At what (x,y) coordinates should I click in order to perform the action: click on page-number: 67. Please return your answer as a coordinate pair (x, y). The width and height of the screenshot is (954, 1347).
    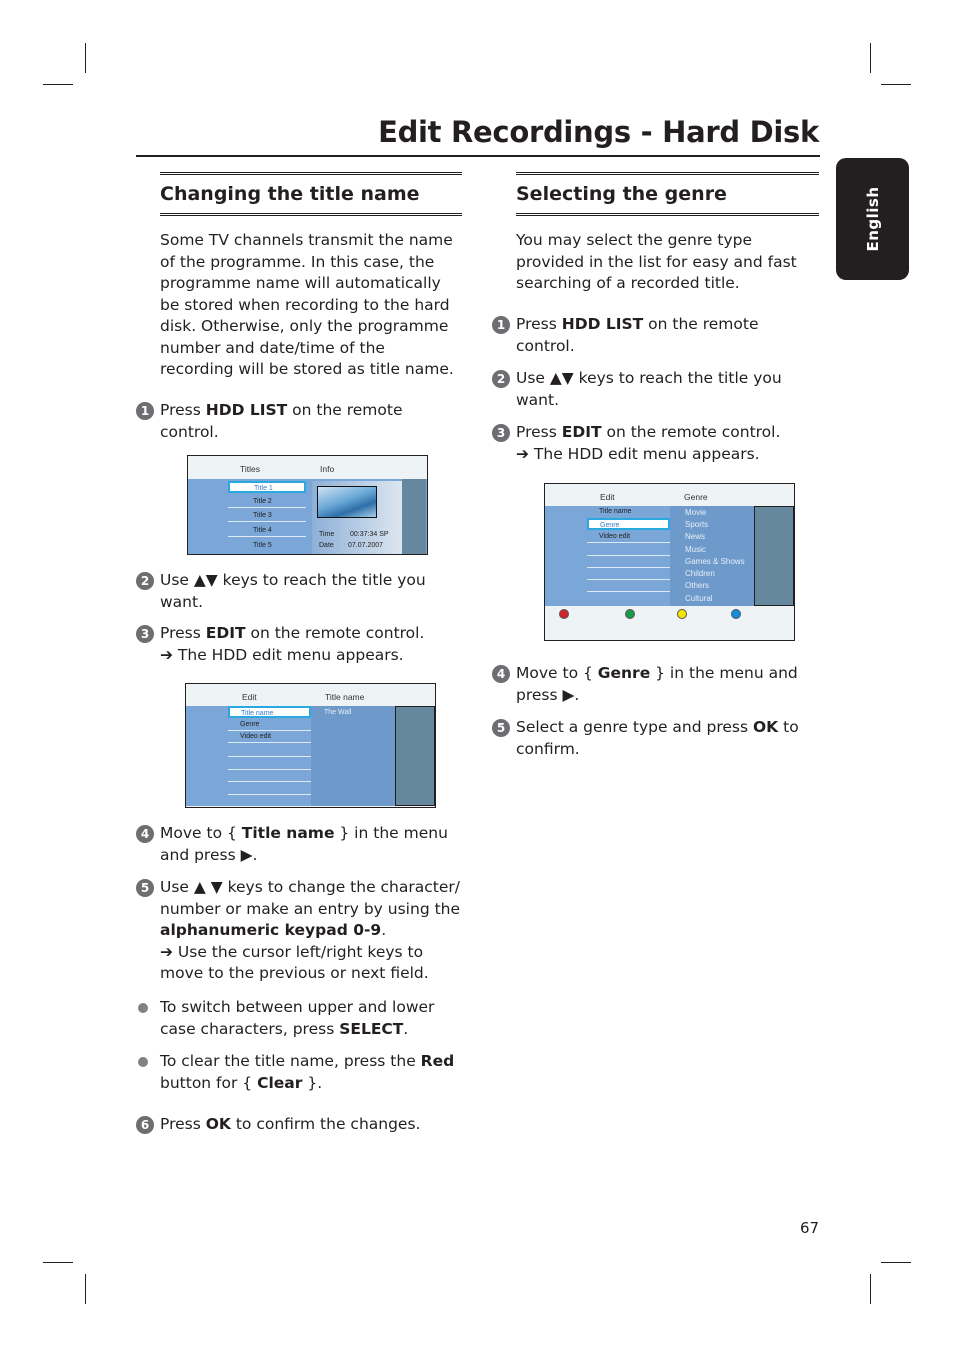
    Looking at the image, I should click on (810, 1228).